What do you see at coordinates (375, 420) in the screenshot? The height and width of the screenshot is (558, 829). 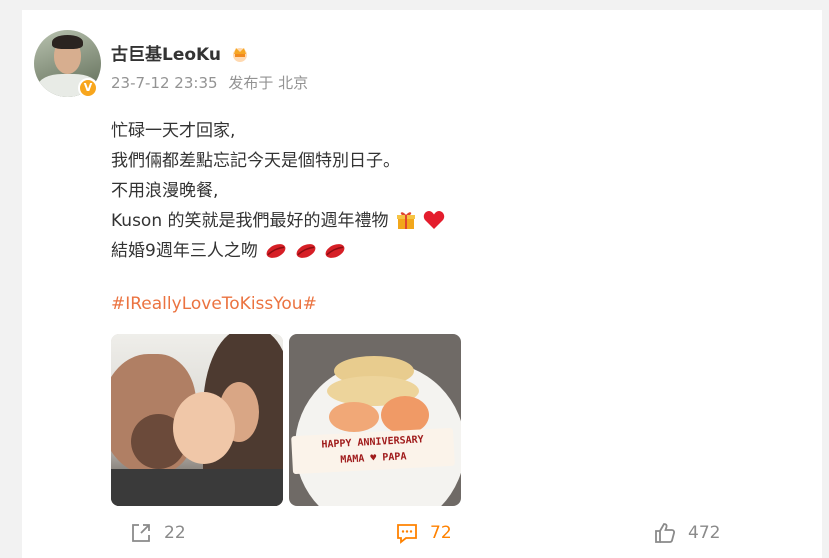 I see `photo-anniversary-pancakes: HAPPY ANNIVERSARY MAMA ♥ PAPA` at bounding box center [375, 420].